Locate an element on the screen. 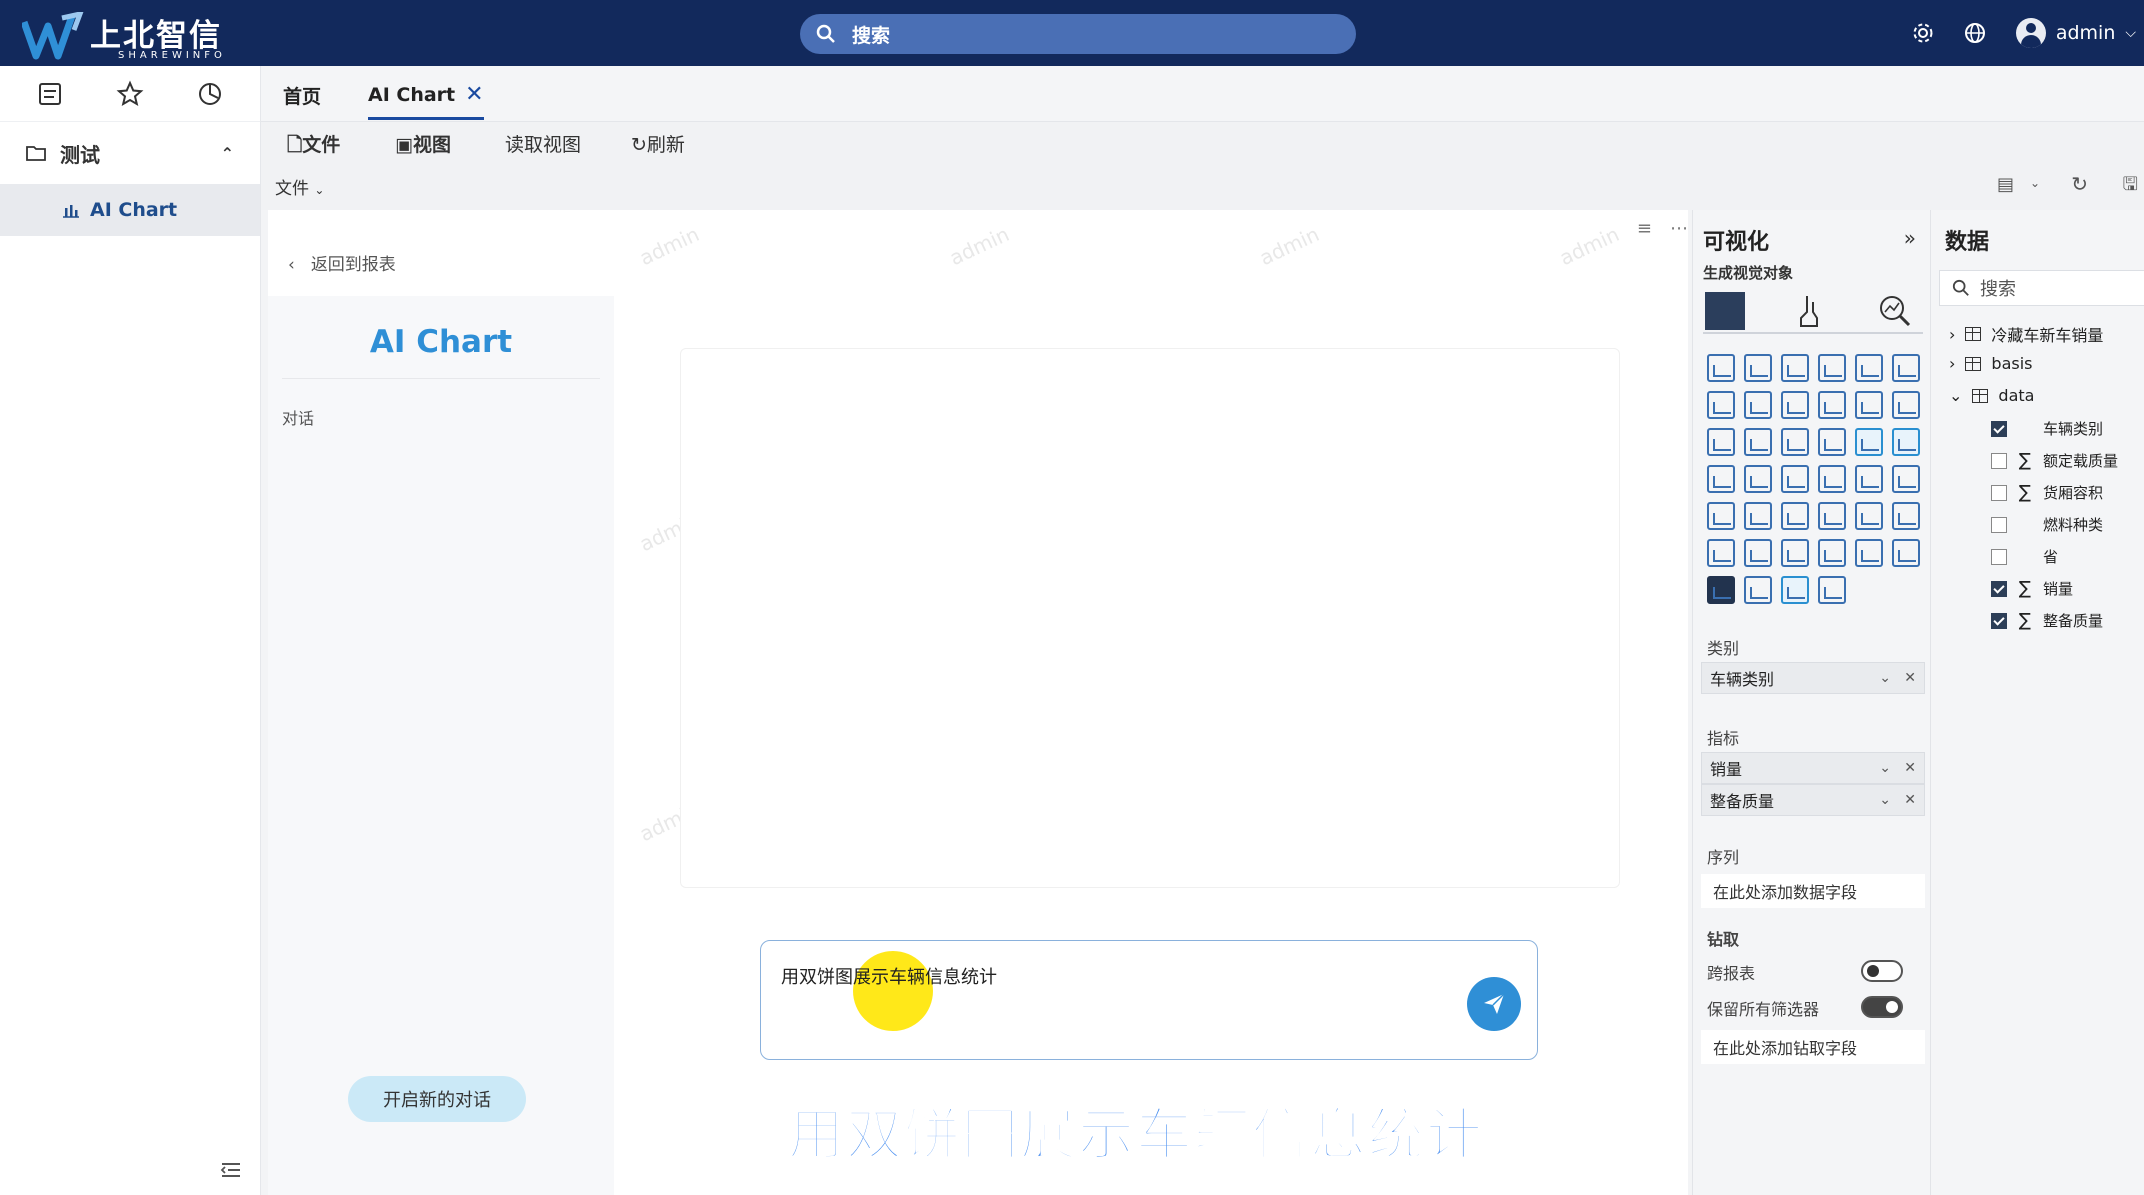  field-row: ∑ 货厢容积 is located at coordinates (2047, 492).